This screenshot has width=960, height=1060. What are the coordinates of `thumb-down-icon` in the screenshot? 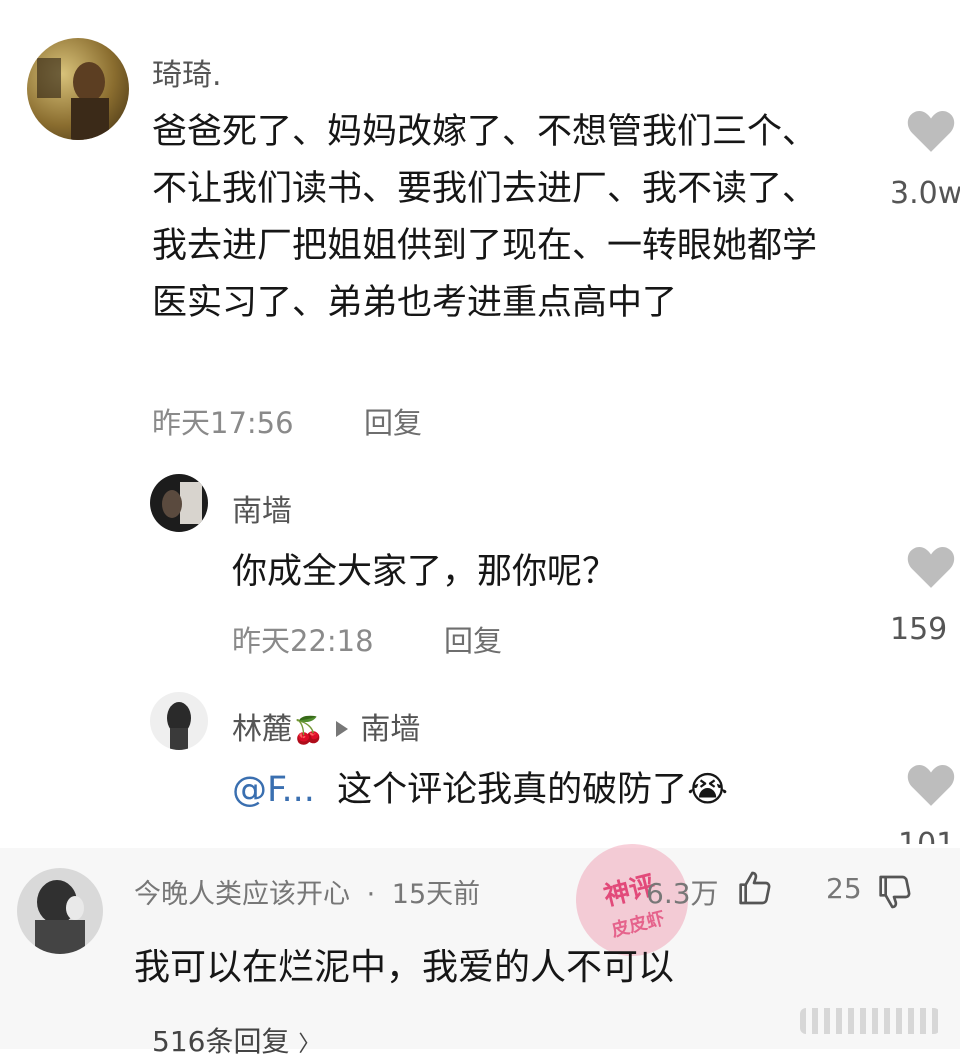 It's located at (894, 892).